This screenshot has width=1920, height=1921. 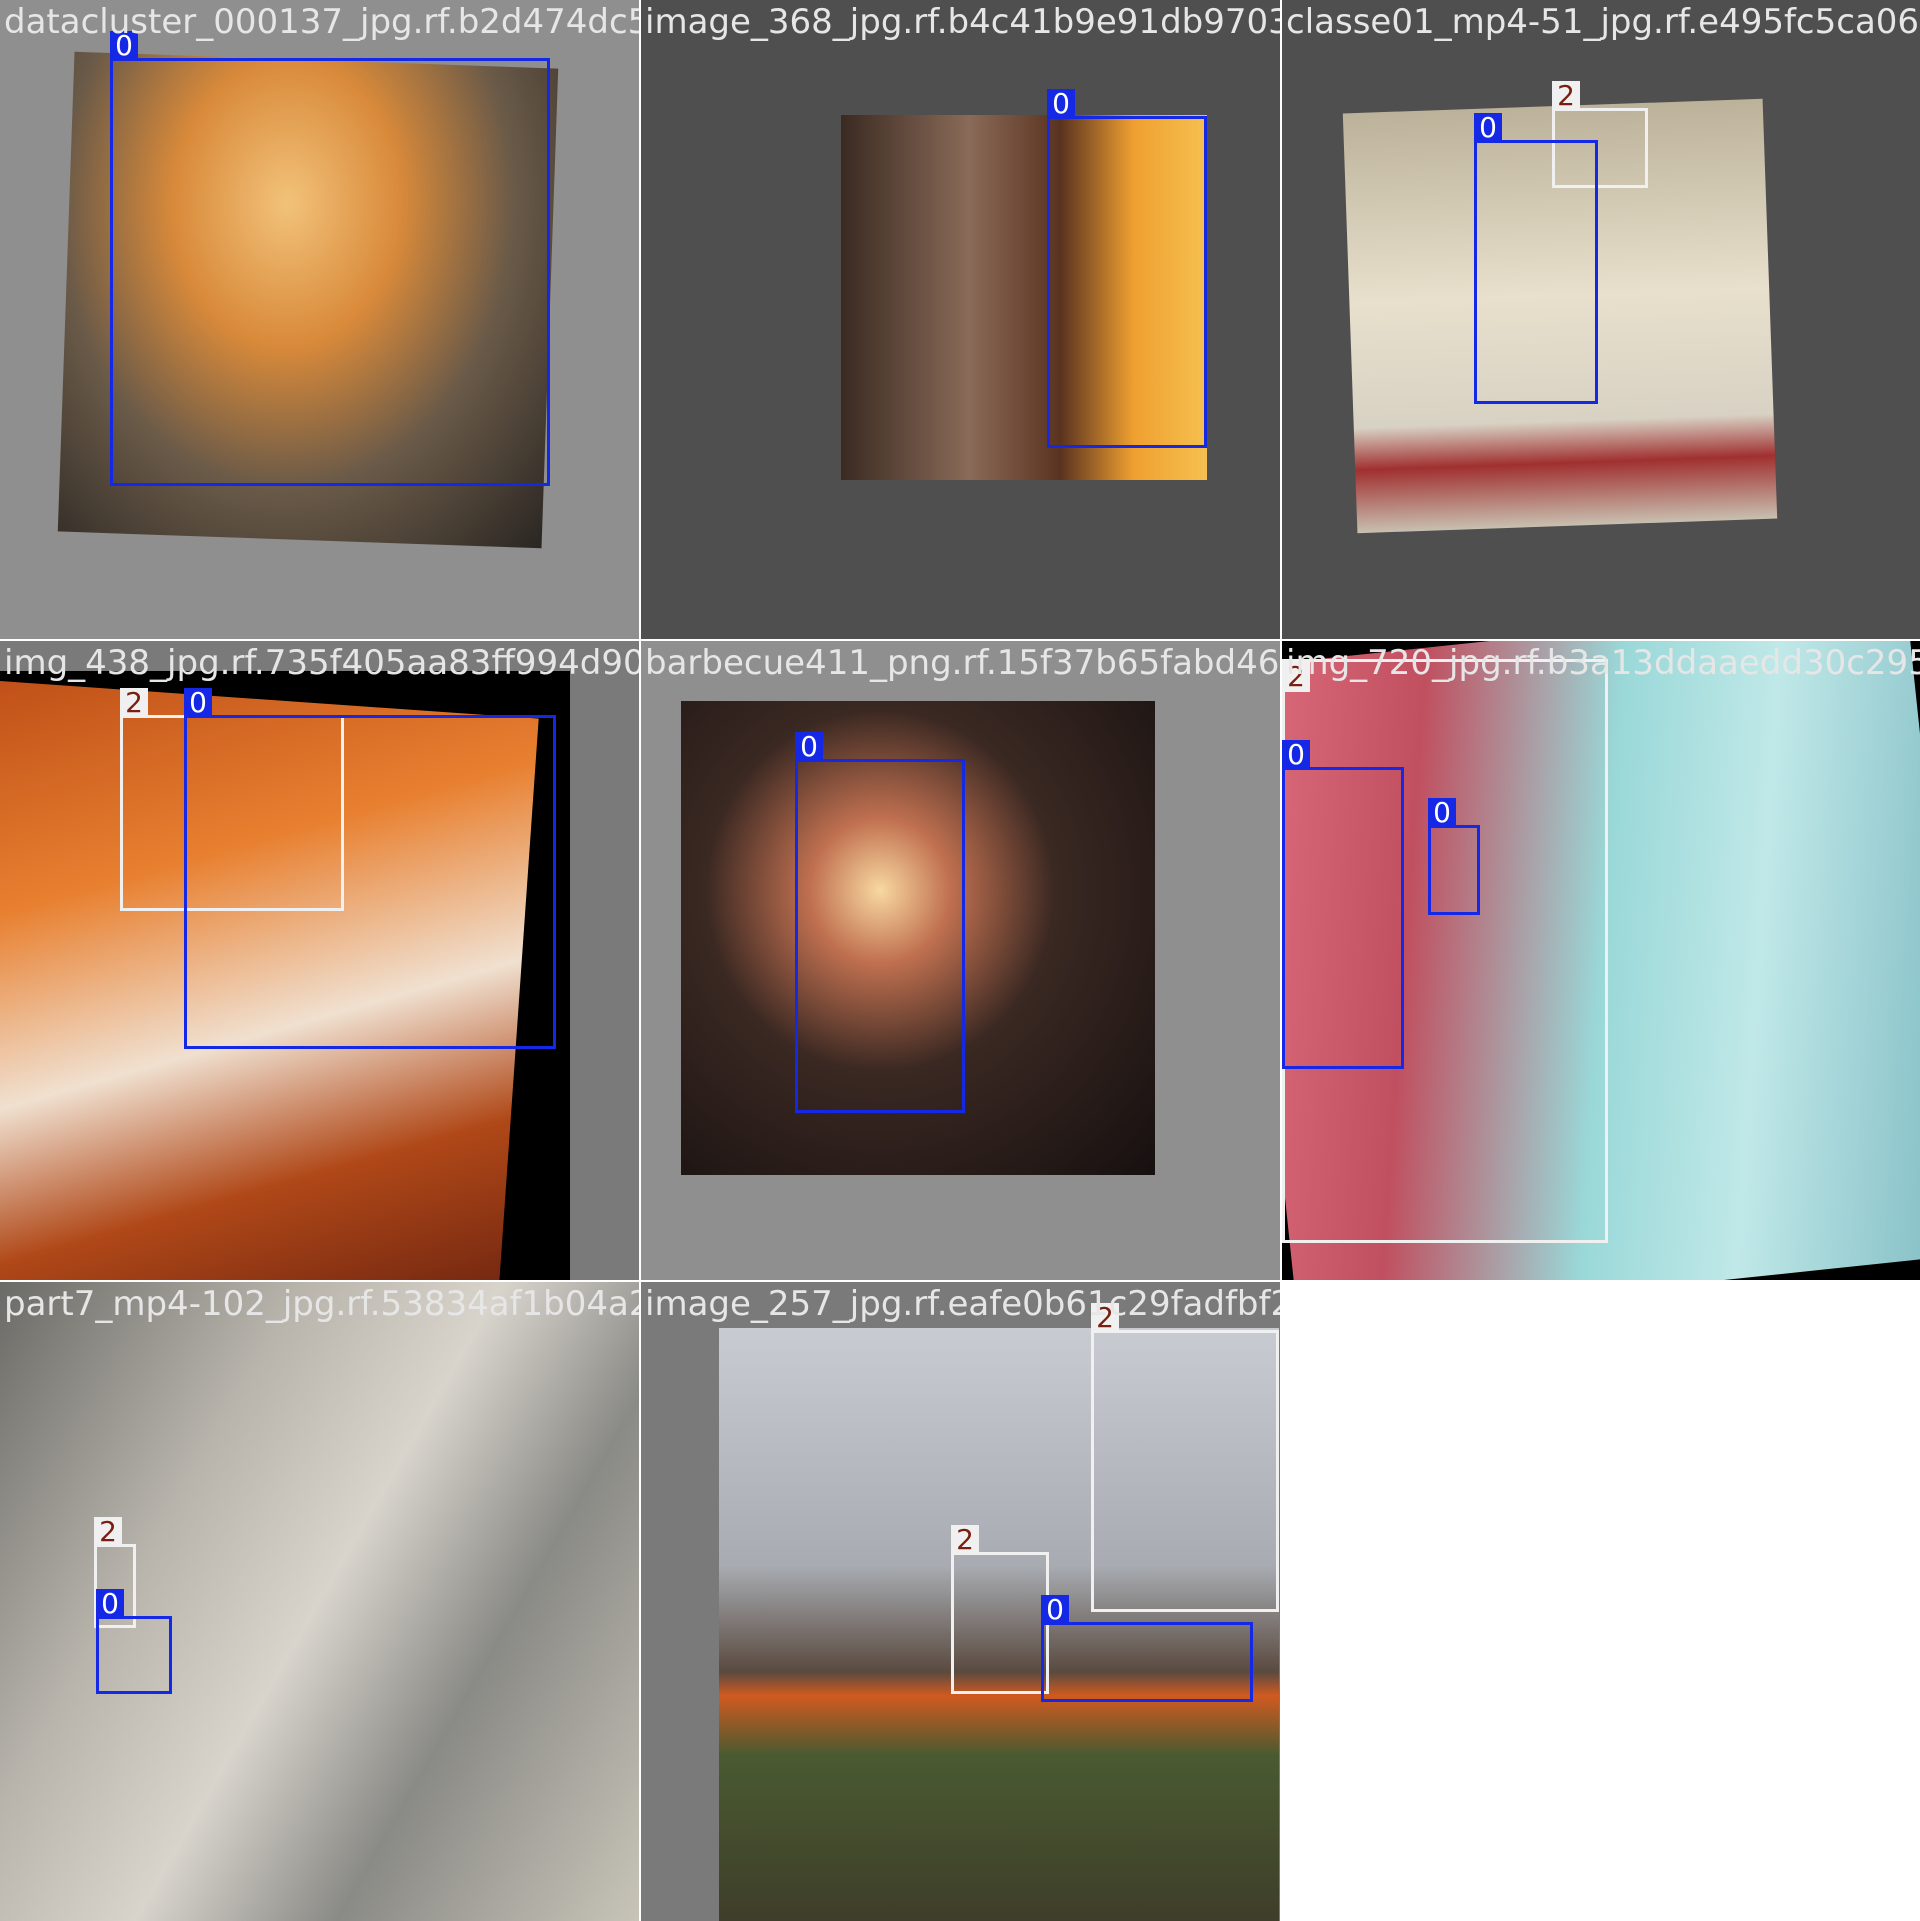 What do you see at coordinates (1601, 319) in the screenshot?
I see `mosaic-tile-3: classe01_mp4-51_jpg.rf.e495fc5ca06 2 0` at bounding box center [1601, 319].